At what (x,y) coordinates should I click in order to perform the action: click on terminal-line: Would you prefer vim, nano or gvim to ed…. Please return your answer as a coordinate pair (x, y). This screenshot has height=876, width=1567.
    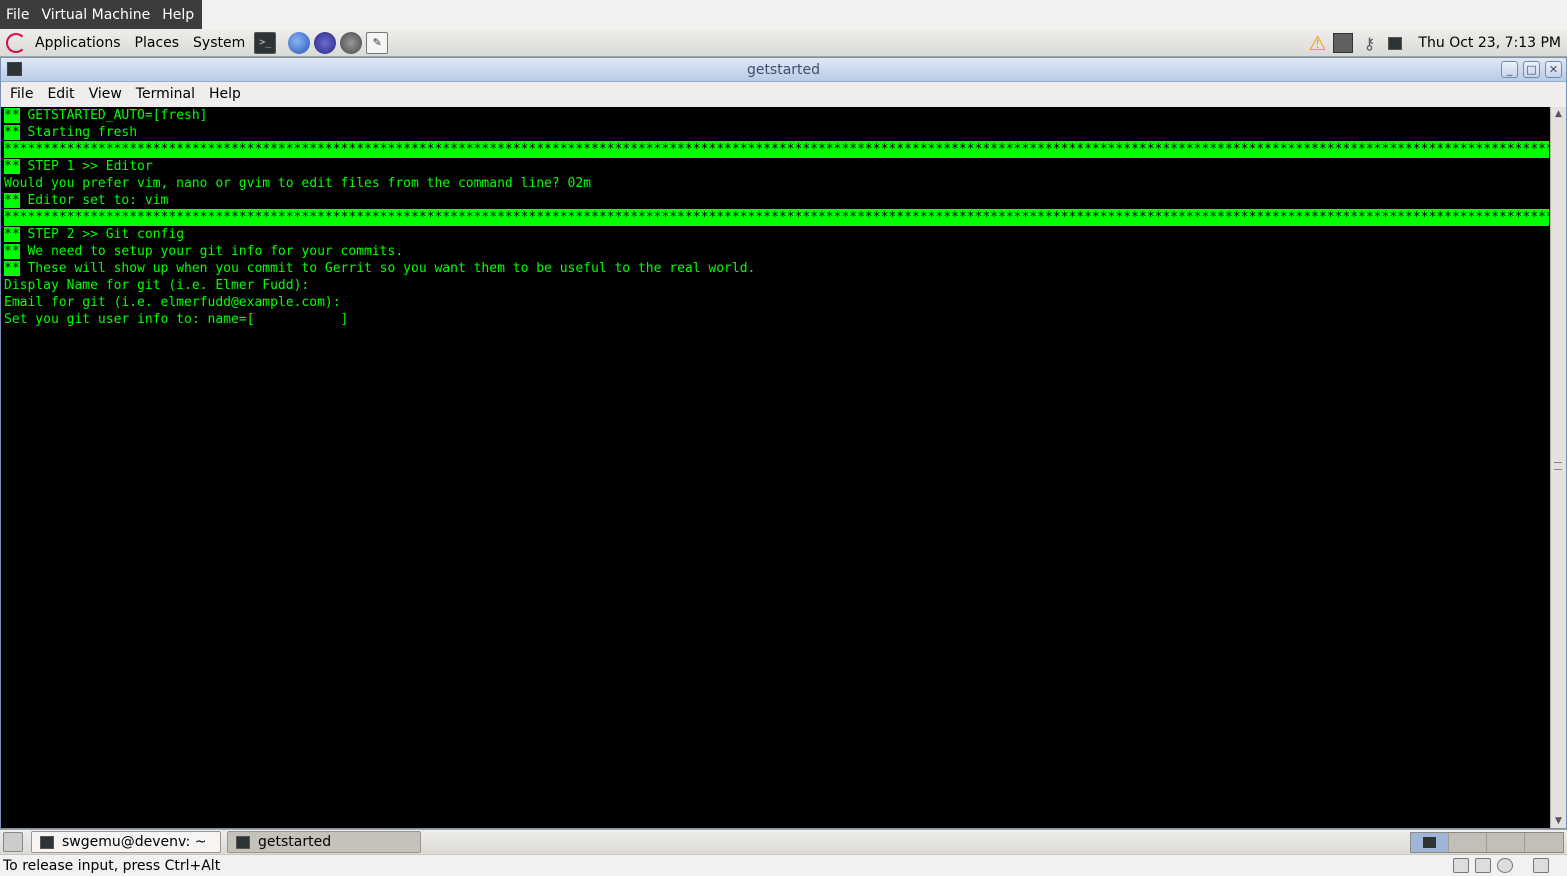
    Looking at the image, I should click on (777, 183).